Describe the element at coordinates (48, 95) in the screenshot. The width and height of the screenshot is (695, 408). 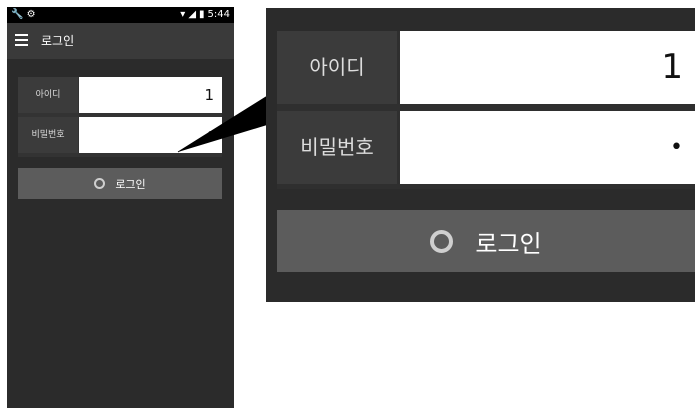
I see `id-label: 아이디` at that location.